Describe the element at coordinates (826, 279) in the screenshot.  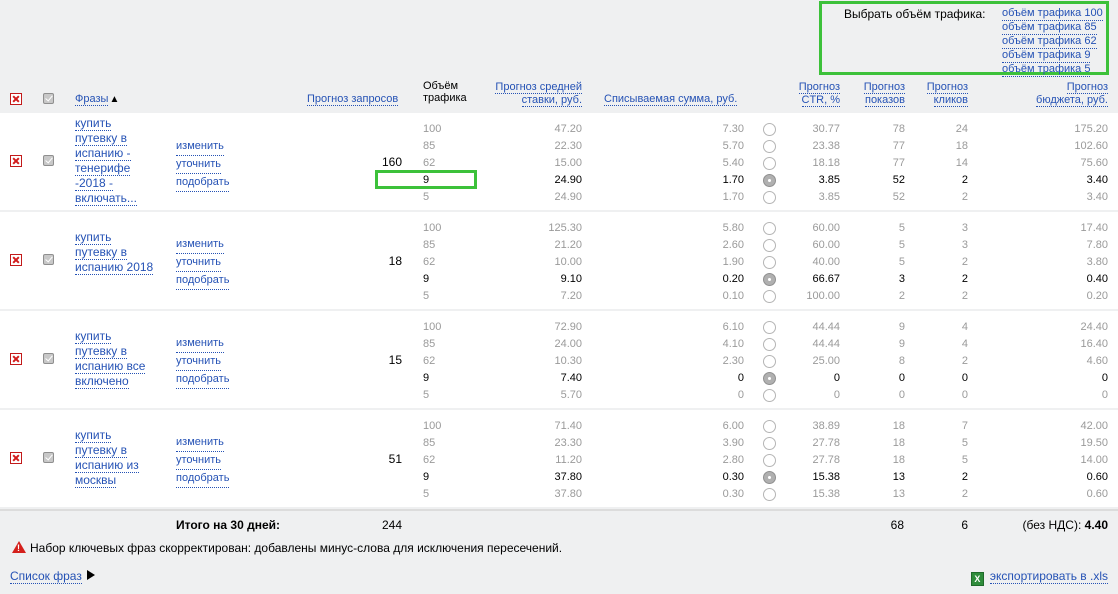
I see `ctr-value: 66.67` at that location.